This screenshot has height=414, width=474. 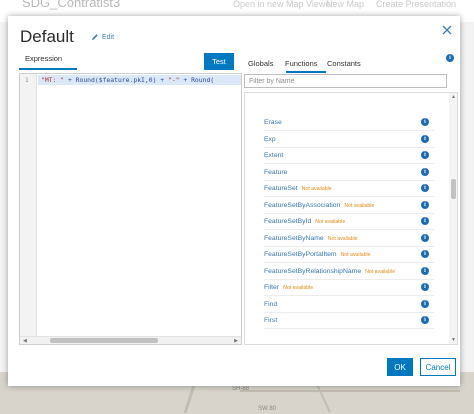 What do you see at coordinates (25, 341) in the screenshot?
I see `scroll-left-arrow-icon: ◀` at bounding box center [25, 341].